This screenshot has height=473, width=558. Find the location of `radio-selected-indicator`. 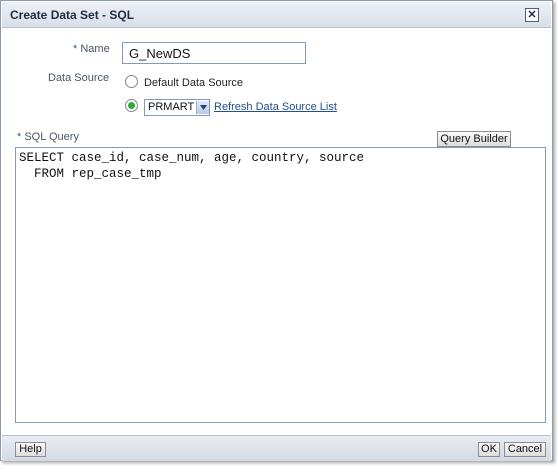

radio-selected-indicator is located at coordinates (131, 105).